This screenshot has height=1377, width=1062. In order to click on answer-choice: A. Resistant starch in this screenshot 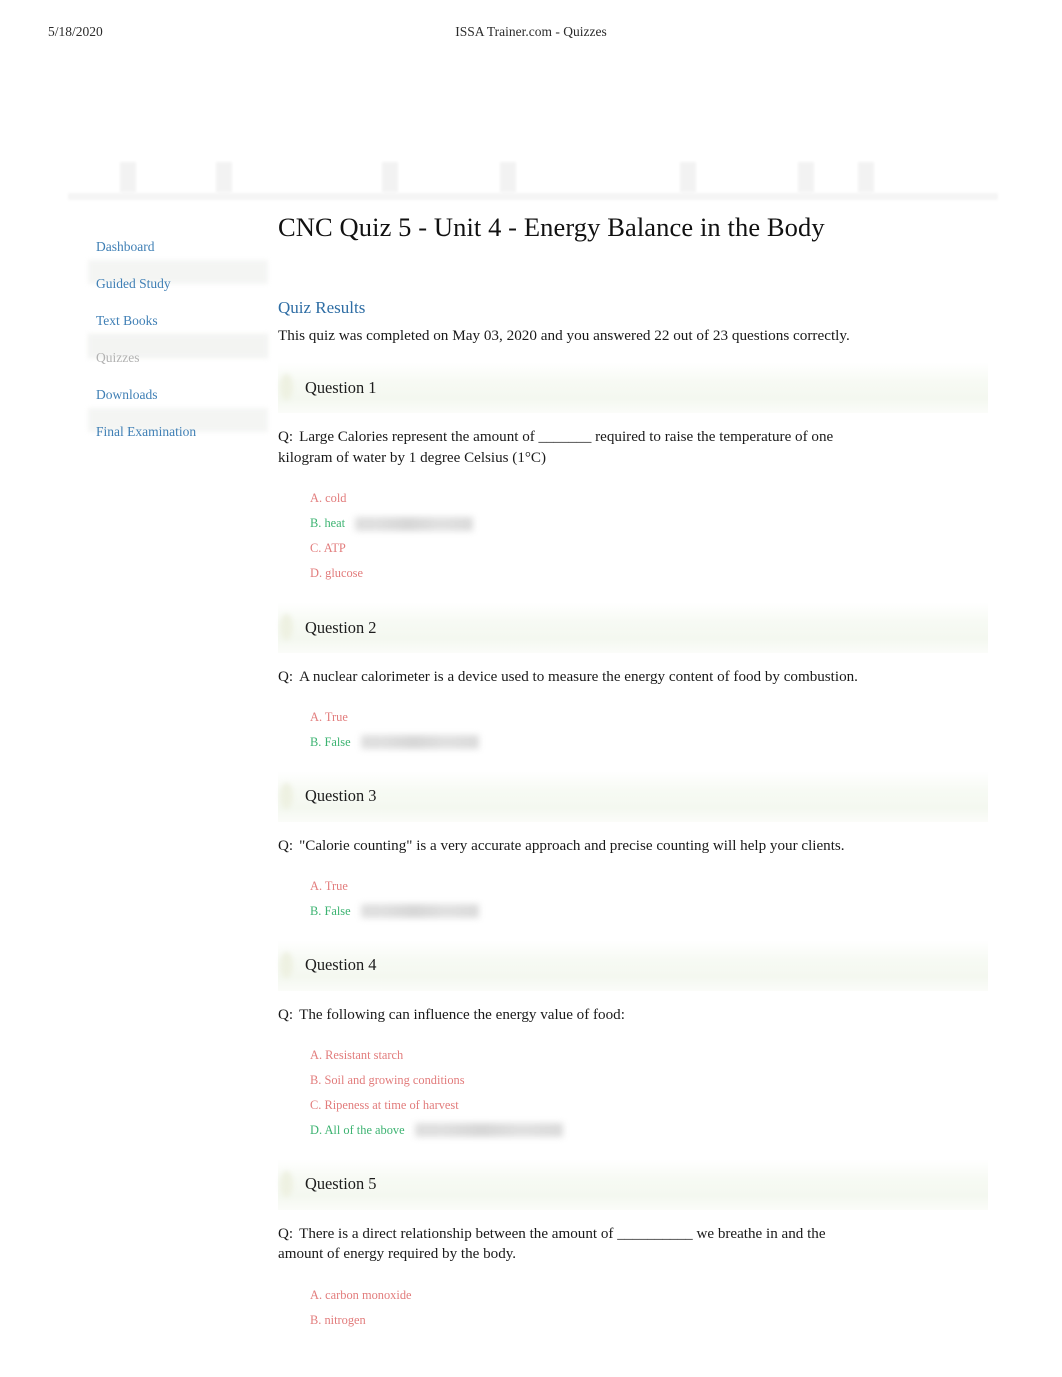, I will do `click(650, 1055)`.